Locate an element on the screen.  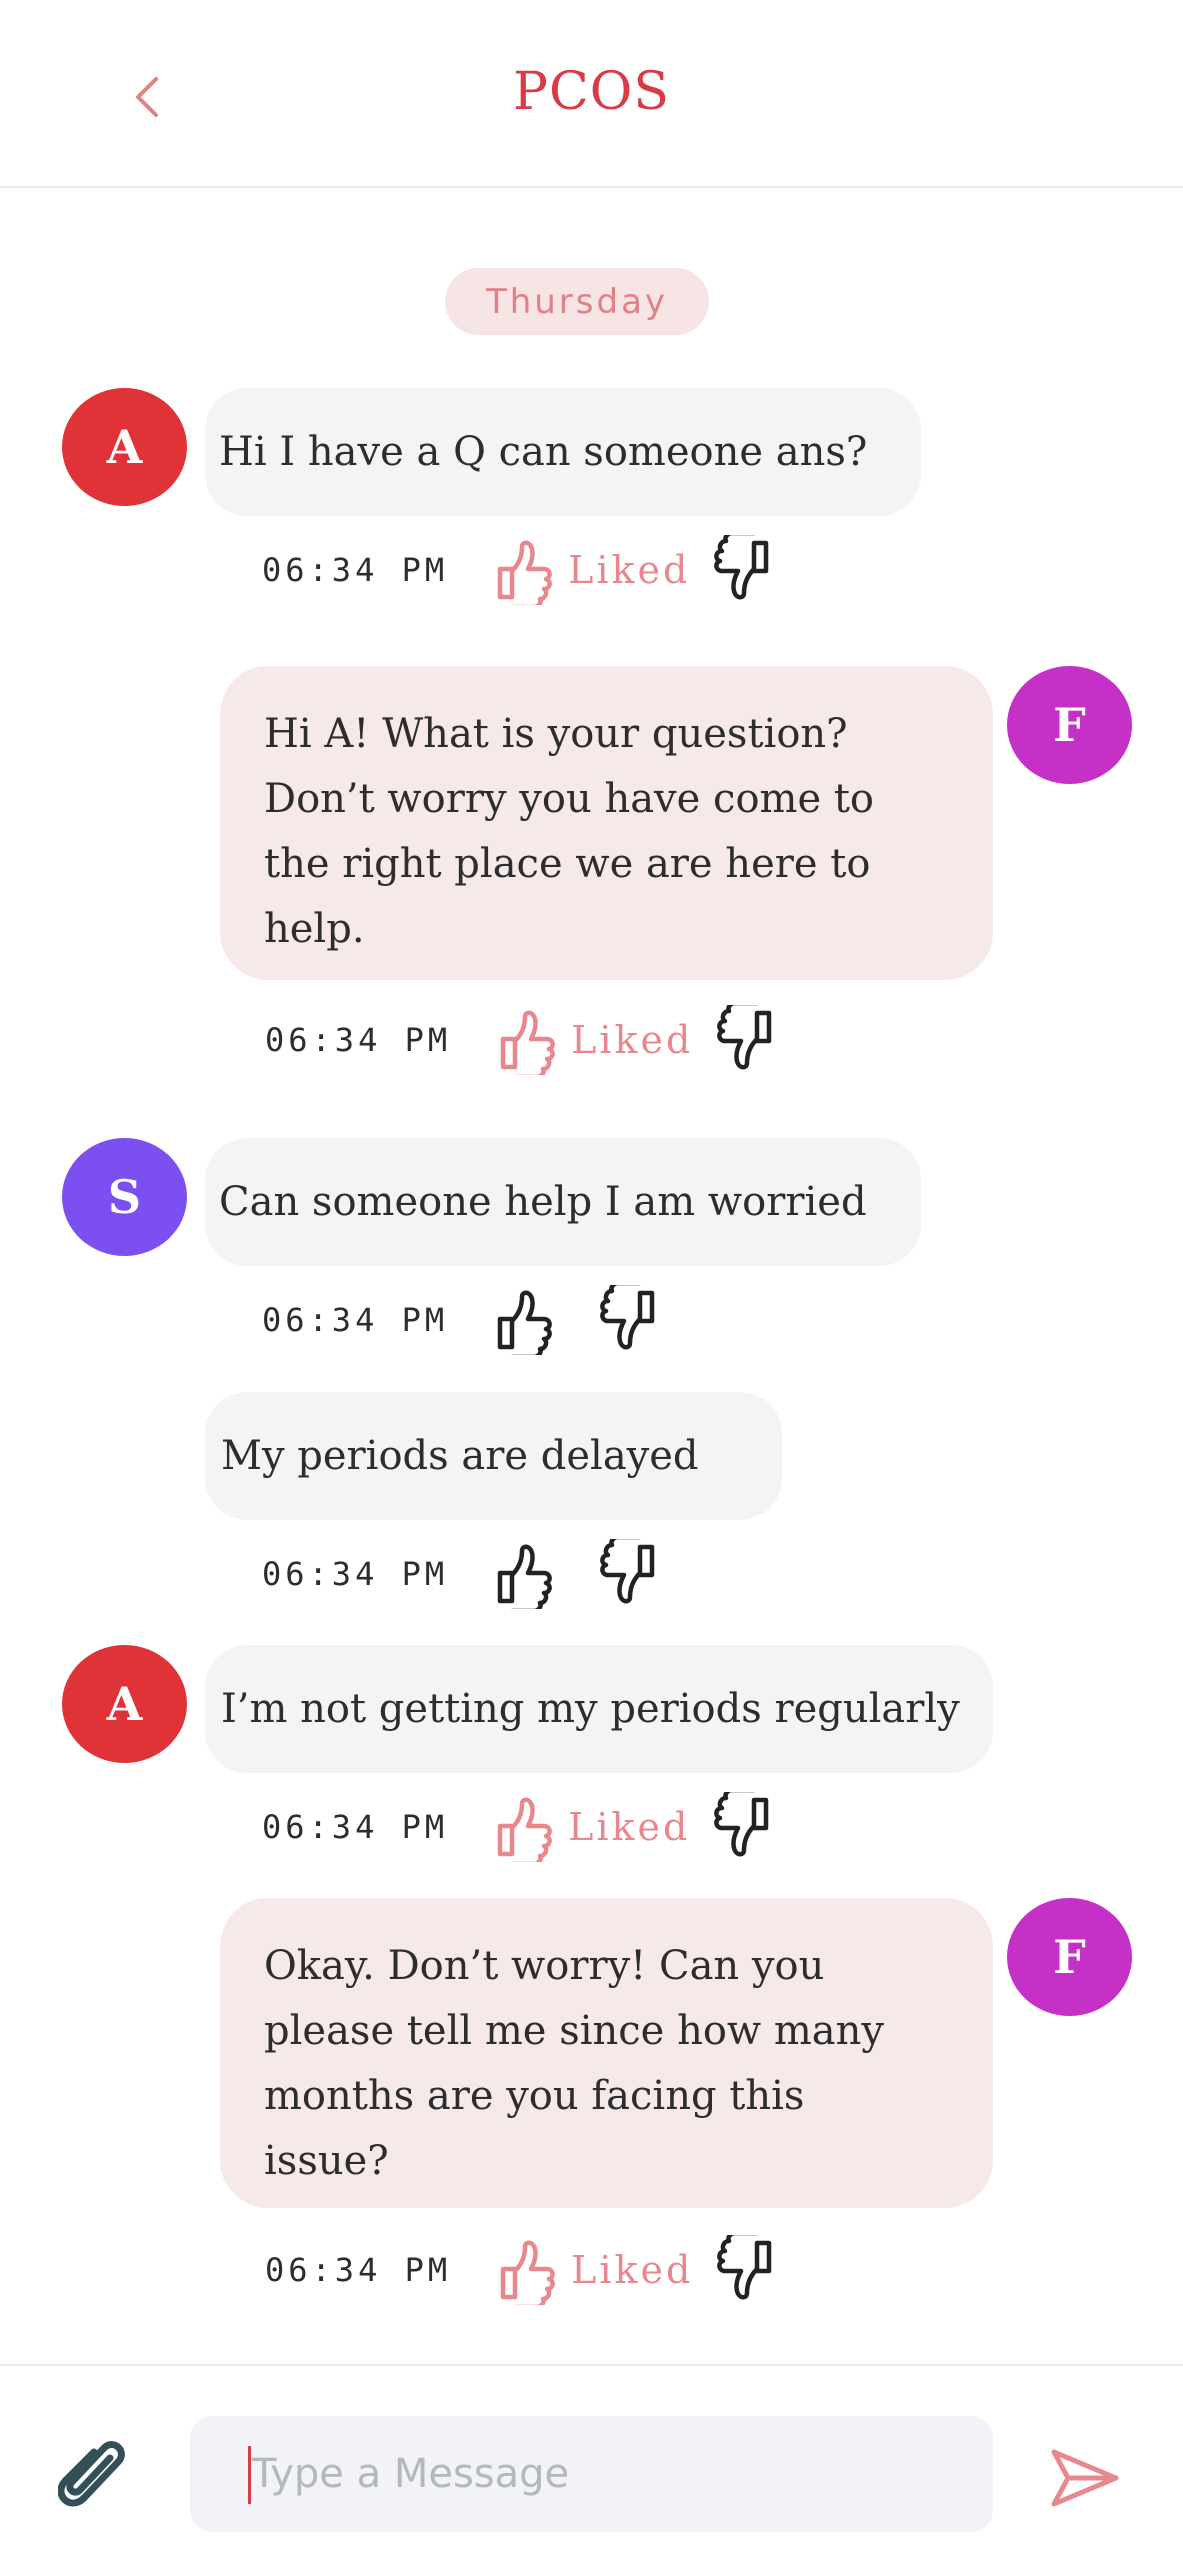
header-bar: PCOS is located at coordinates (591, 94).